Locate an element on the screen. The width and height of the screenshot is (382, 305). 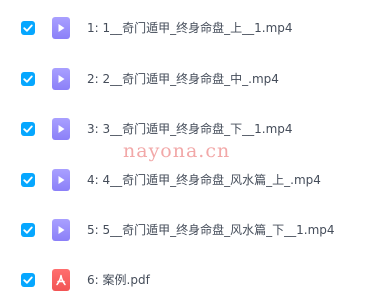
file-name: 2: 2__奇门遁甲_终身命盘_中_.mp4 is located at coordinates (183, 79).